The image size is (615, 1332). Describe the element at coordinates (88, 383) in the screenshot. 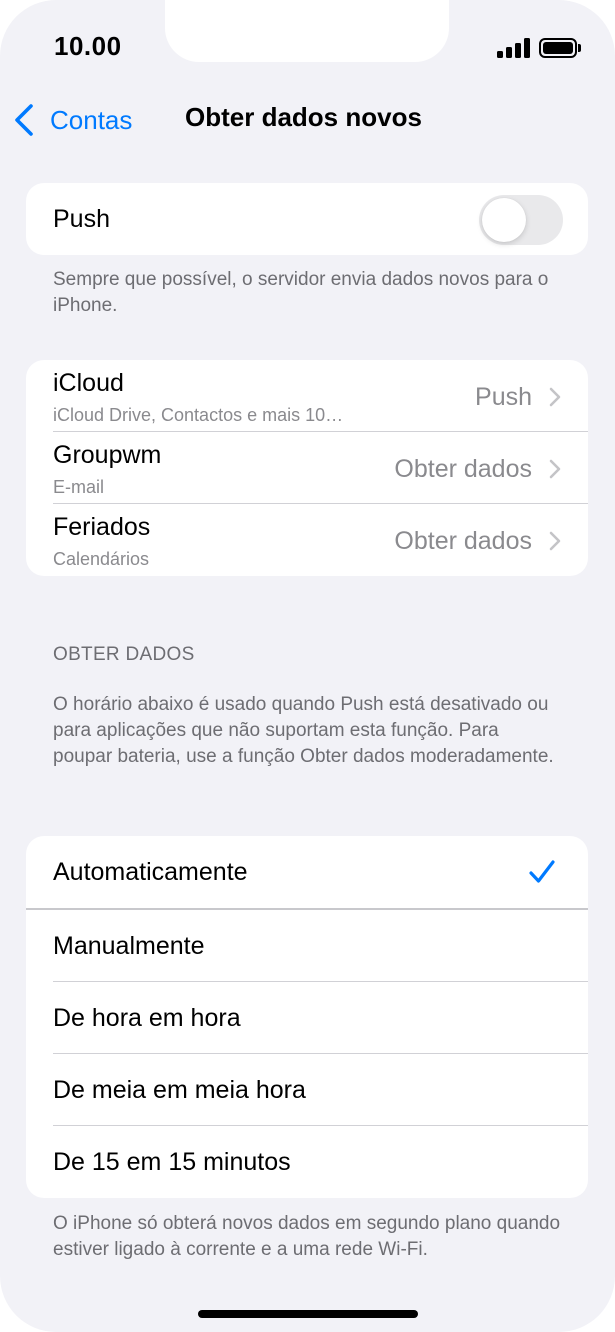

I see `account-name: iCloud` at that location.